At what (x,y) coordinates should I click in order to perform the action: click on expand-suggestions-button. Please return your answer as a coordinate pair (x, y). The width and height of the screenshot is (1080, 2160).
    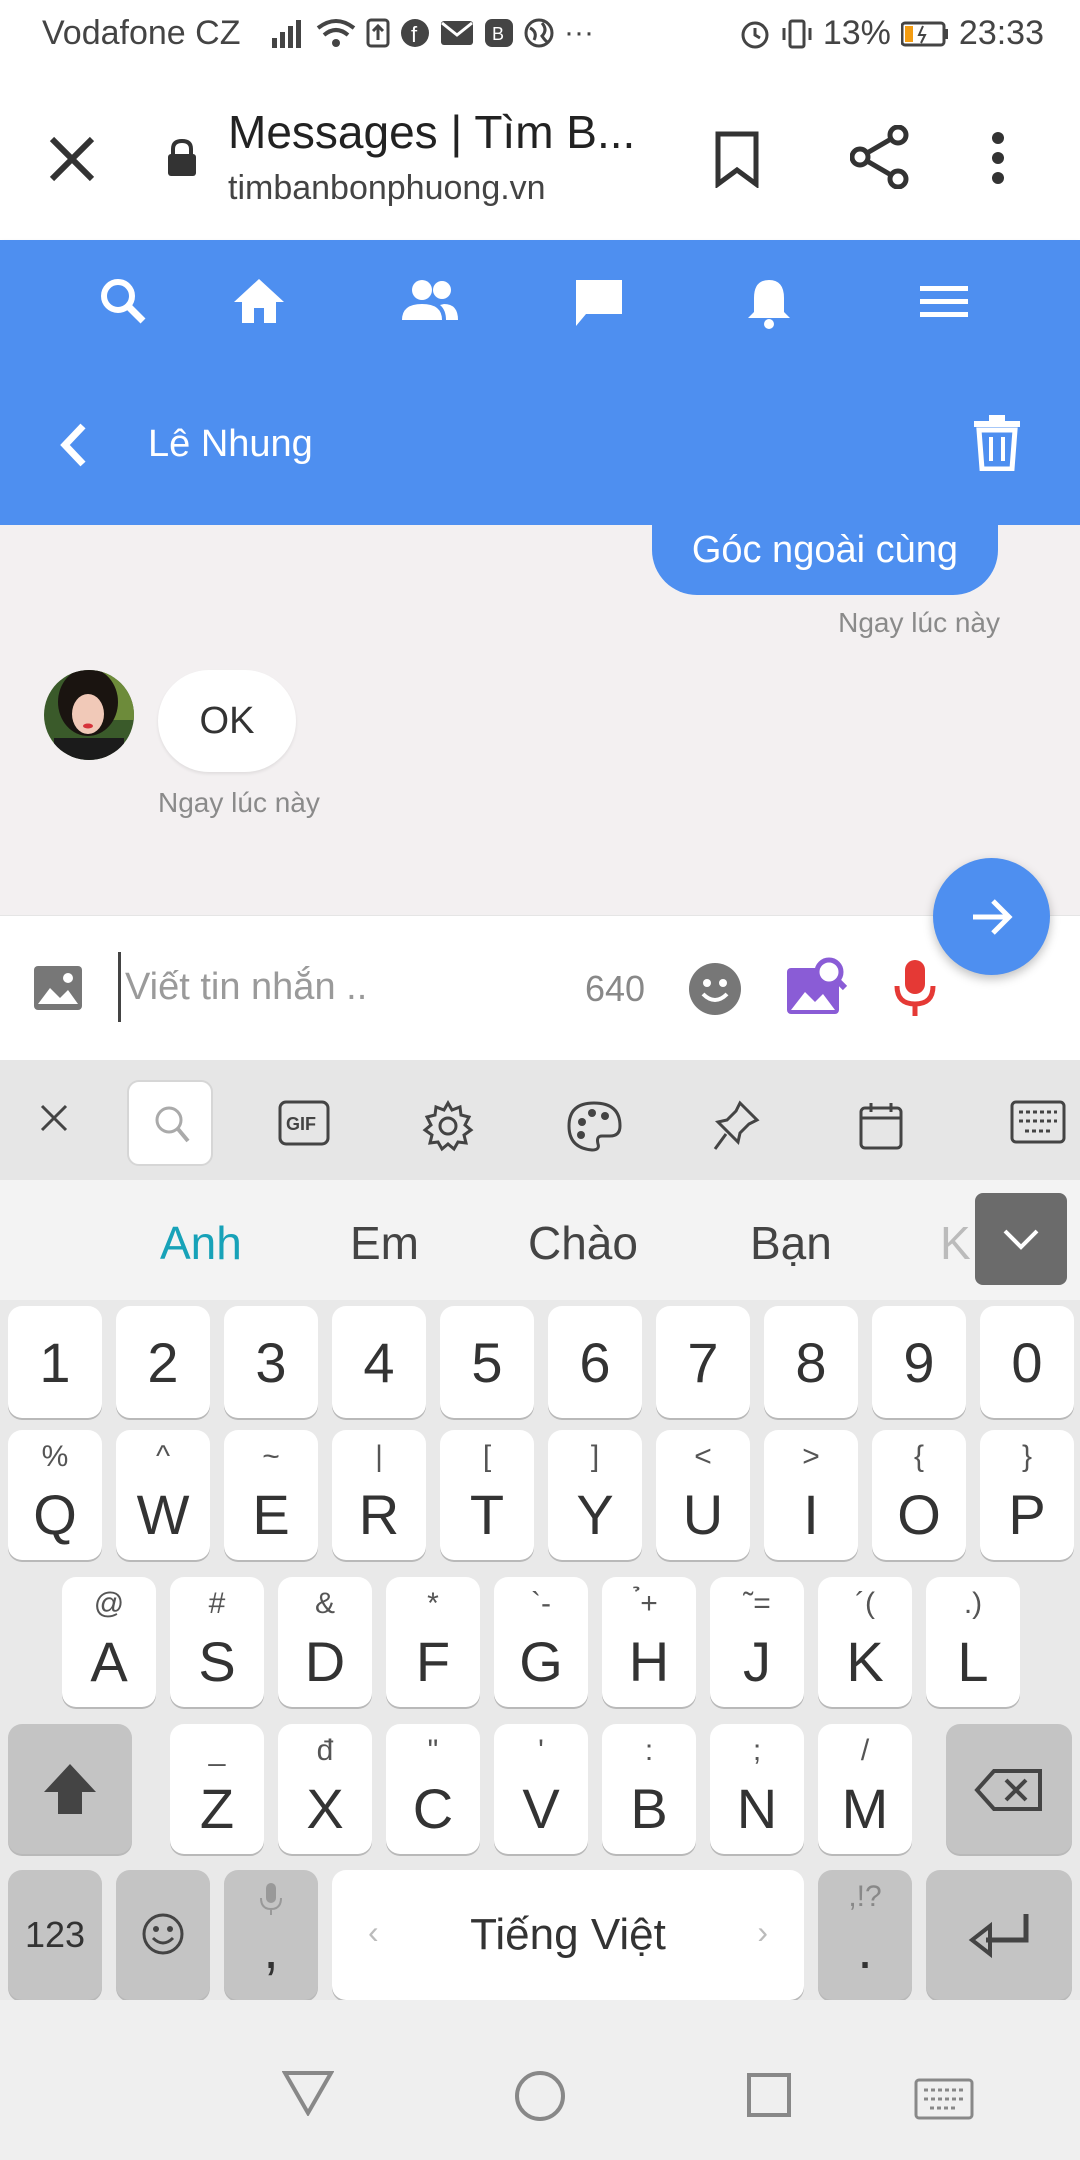
    Looking at the image, I should click on (1021, 1239).